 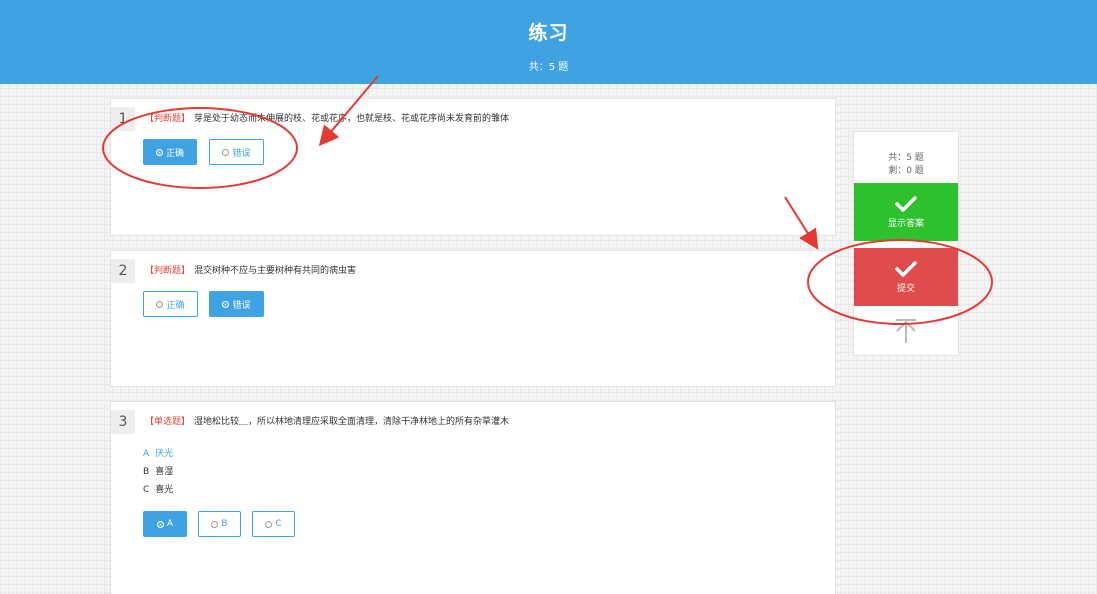 What do you see at coordinates (275, 271) in the screenshot?
I see `question-stem: 混交树种不应与主要树种有共同的病虫害` at bounding box center [275, 271].